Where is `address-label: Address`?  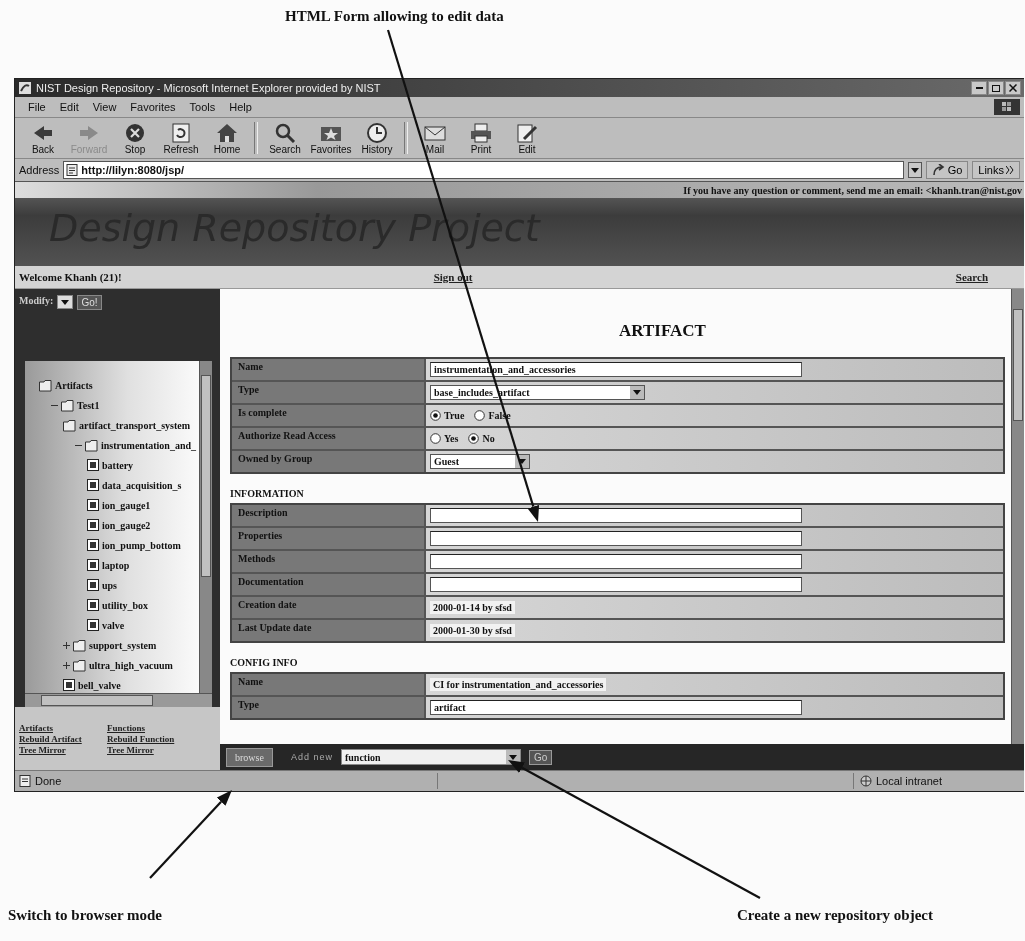
address-label: Address is located at coordinates (39, 170).